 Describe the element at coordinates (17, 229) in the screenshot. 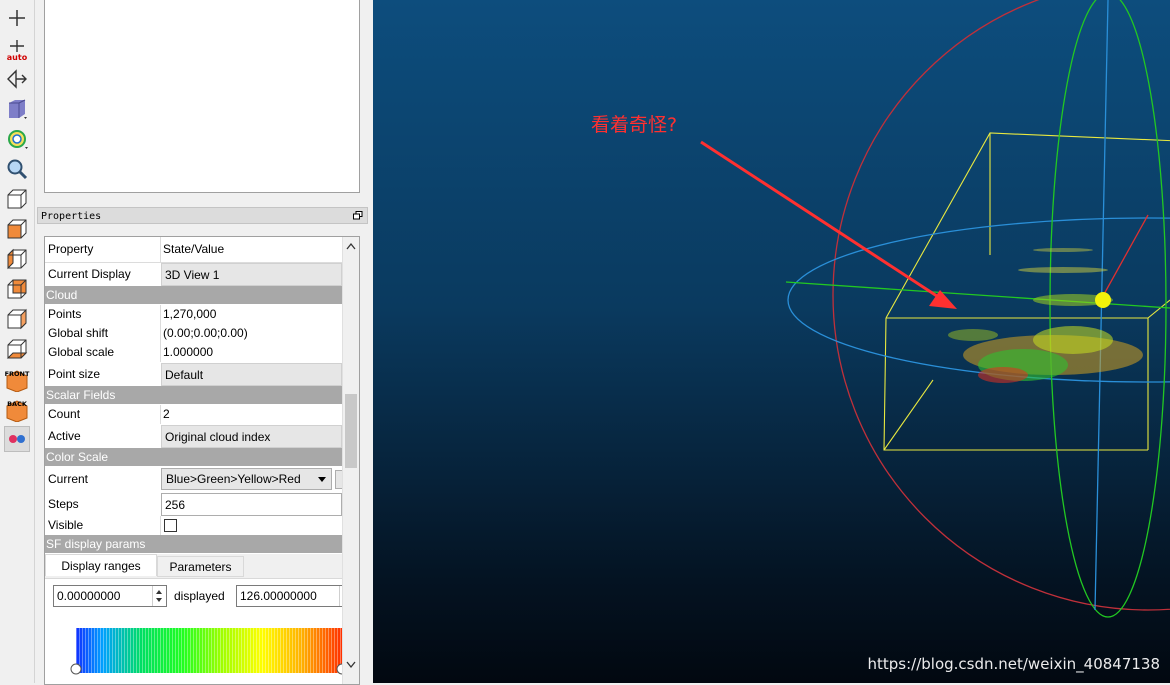

I see `view-front-cube-icon` at that location.